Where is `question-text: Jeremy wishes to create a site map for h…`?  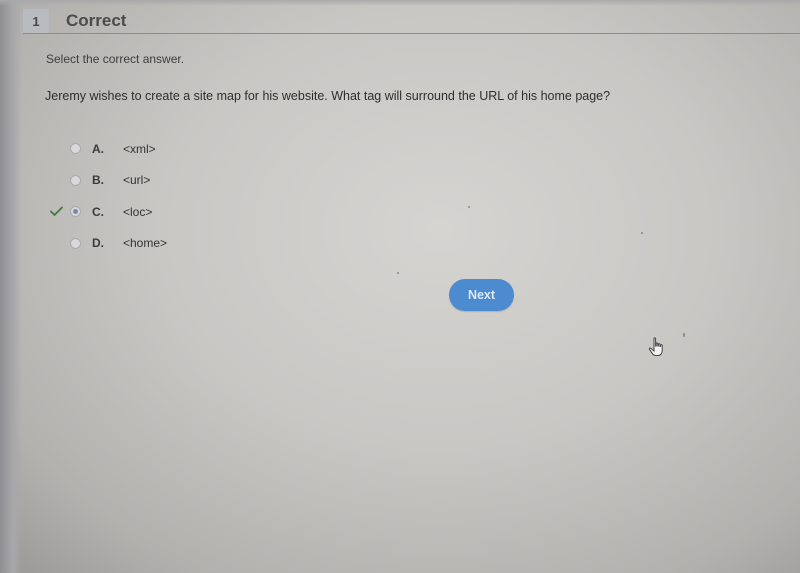 question-text: Jeremy wishes to create a site map for h… is located at coordinates (328, 96).